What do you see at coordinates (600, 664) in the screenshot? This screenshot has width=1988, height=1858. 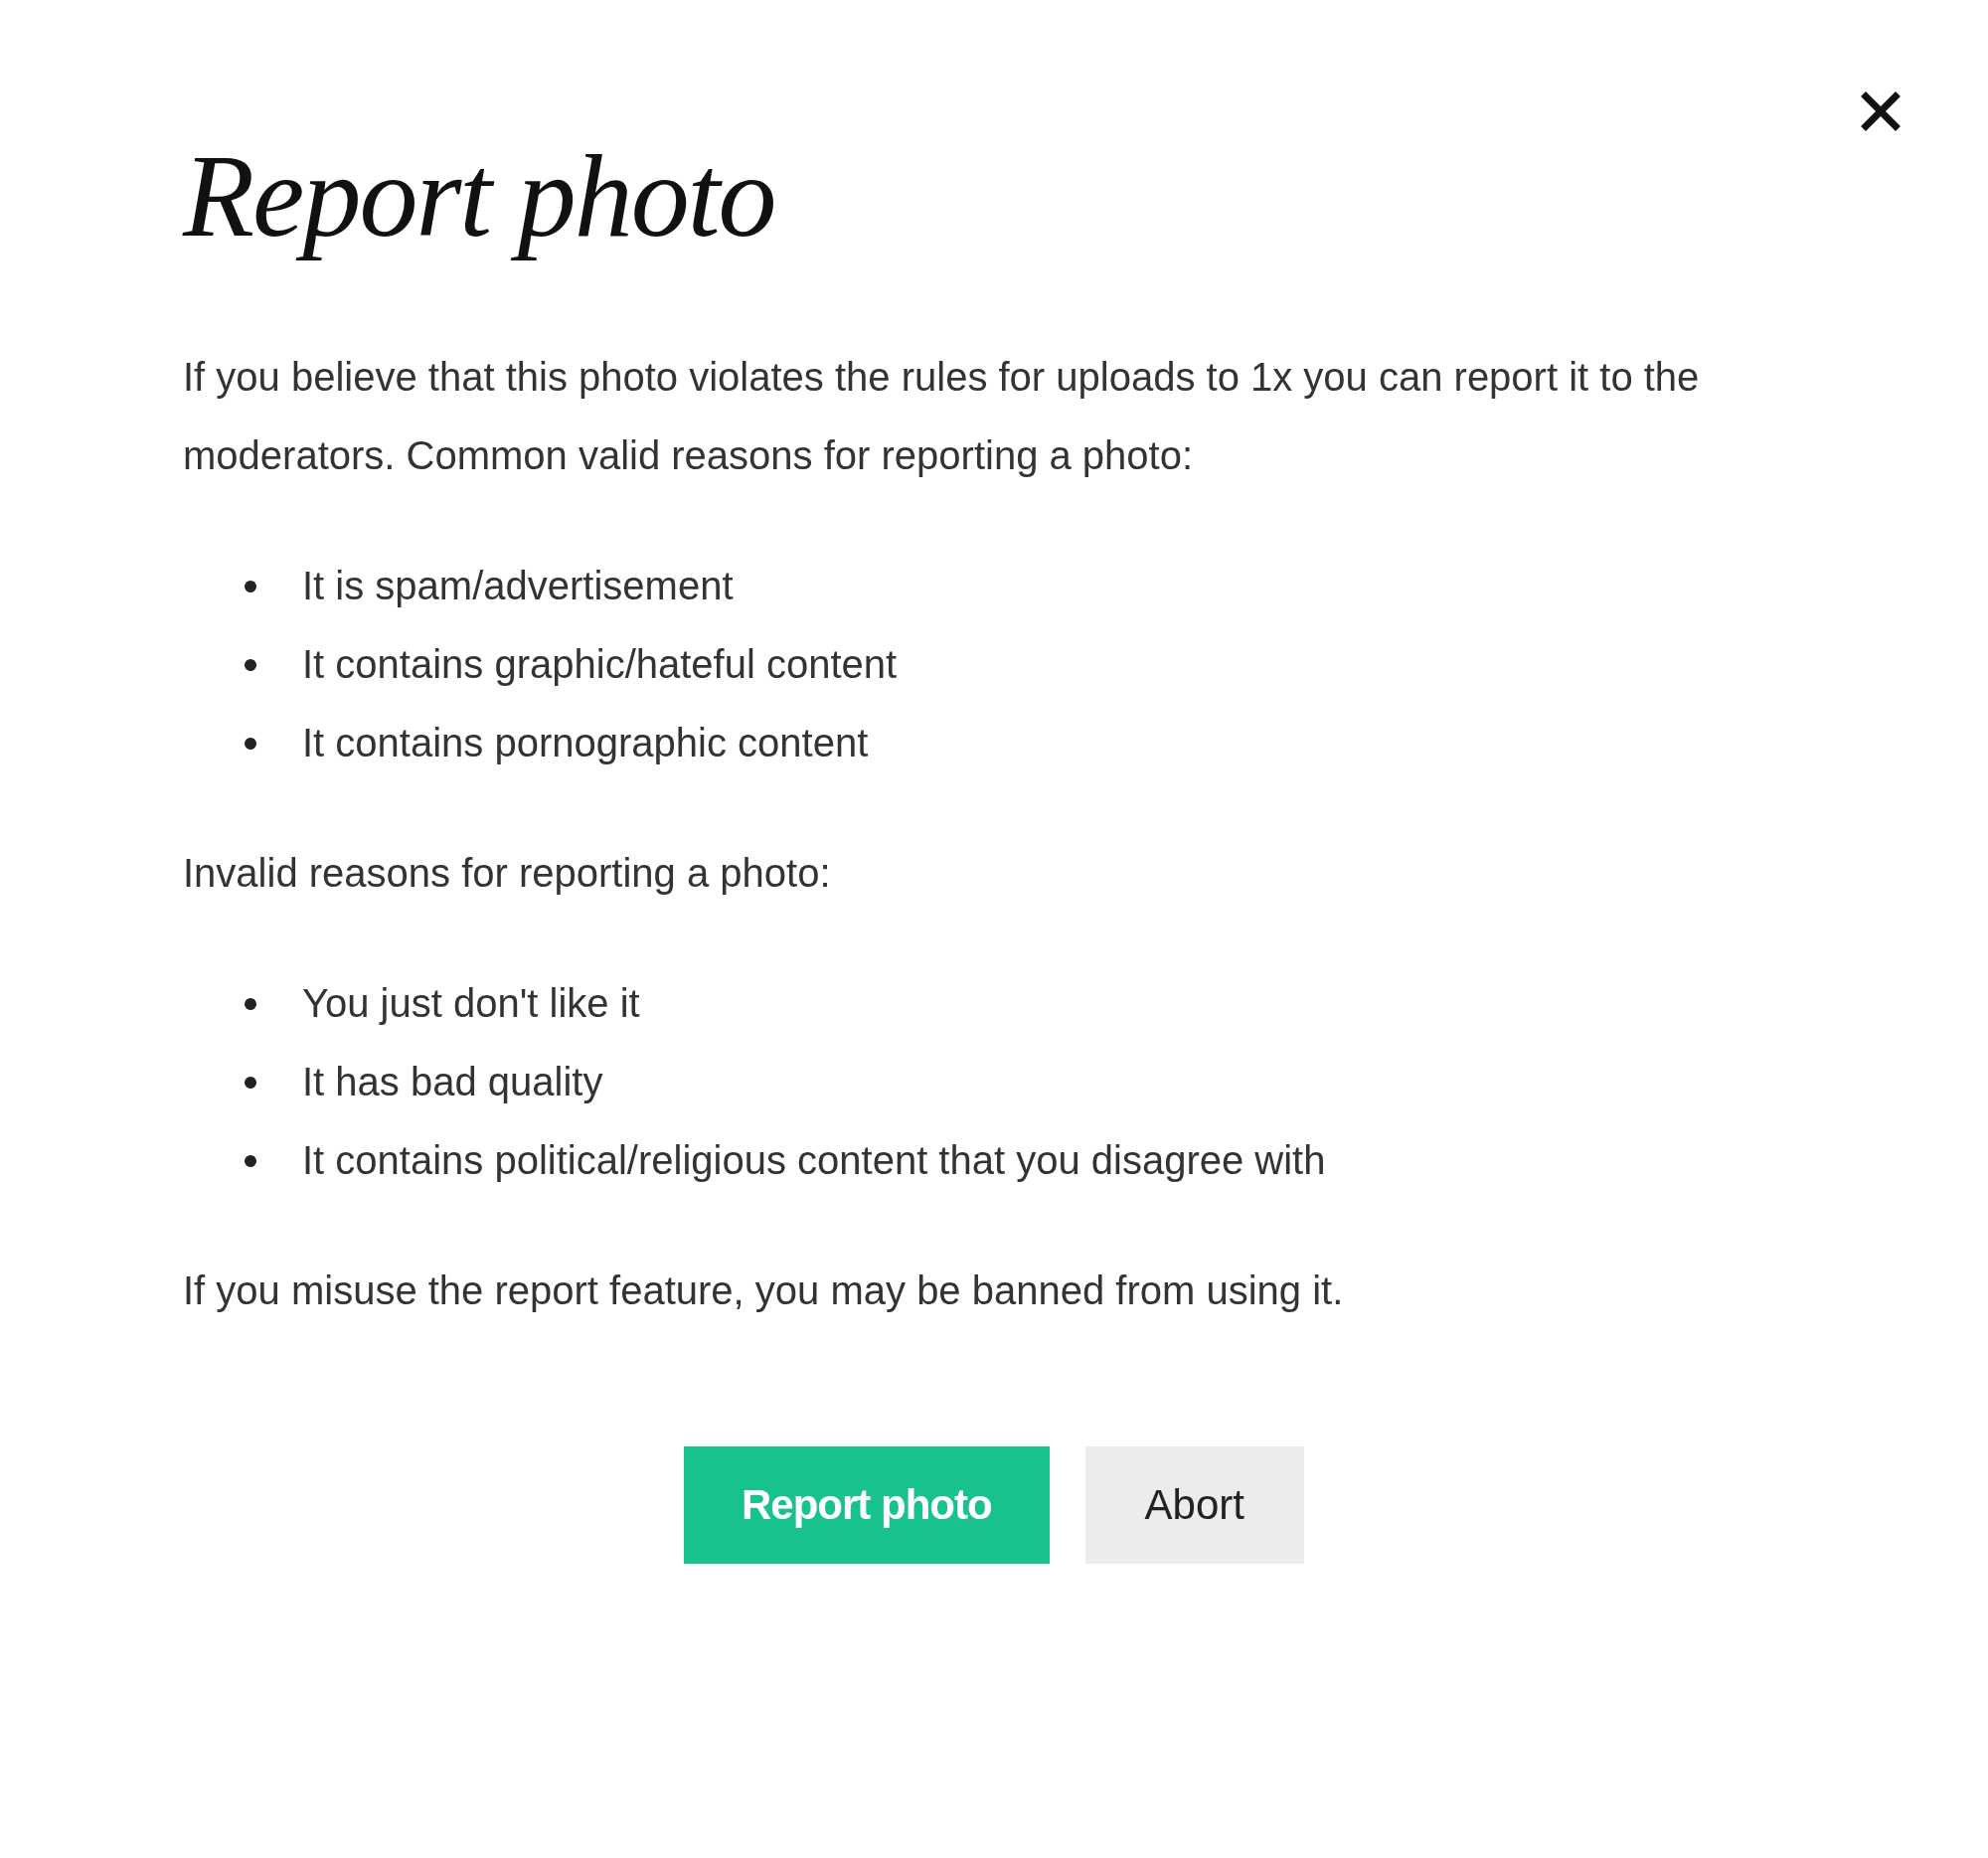 I see `valid-reason: It contains graphic/hateful content` at bounding box center [600, 664].